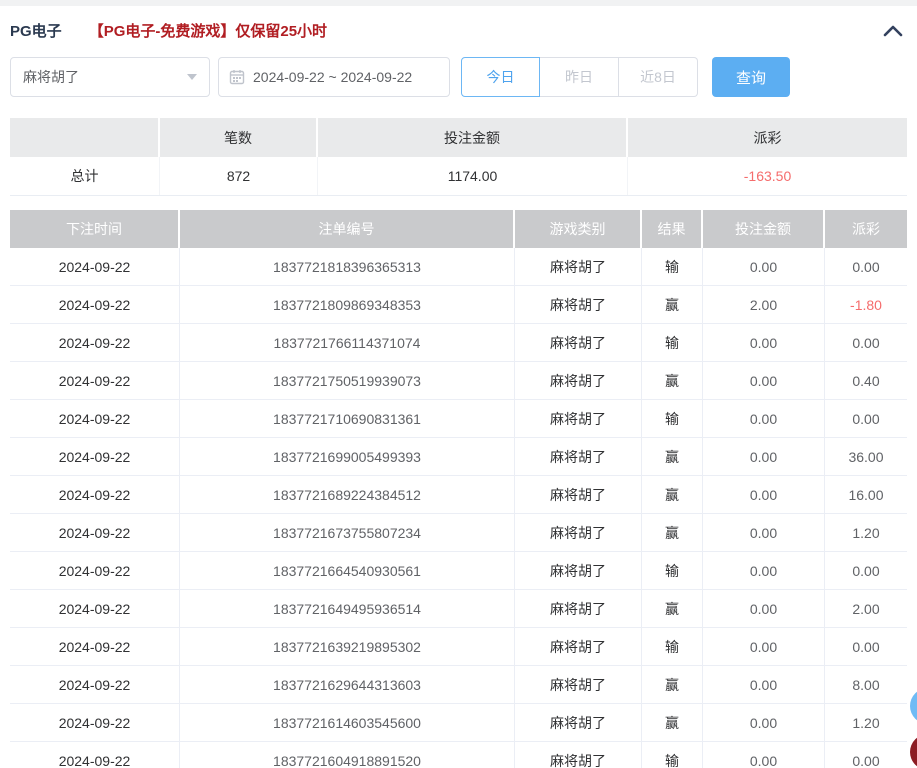 This screenshot has width=917, height=768. I want to click on summary-total-row: 总计 872 1174.00 -163.50, so click(458, 176).